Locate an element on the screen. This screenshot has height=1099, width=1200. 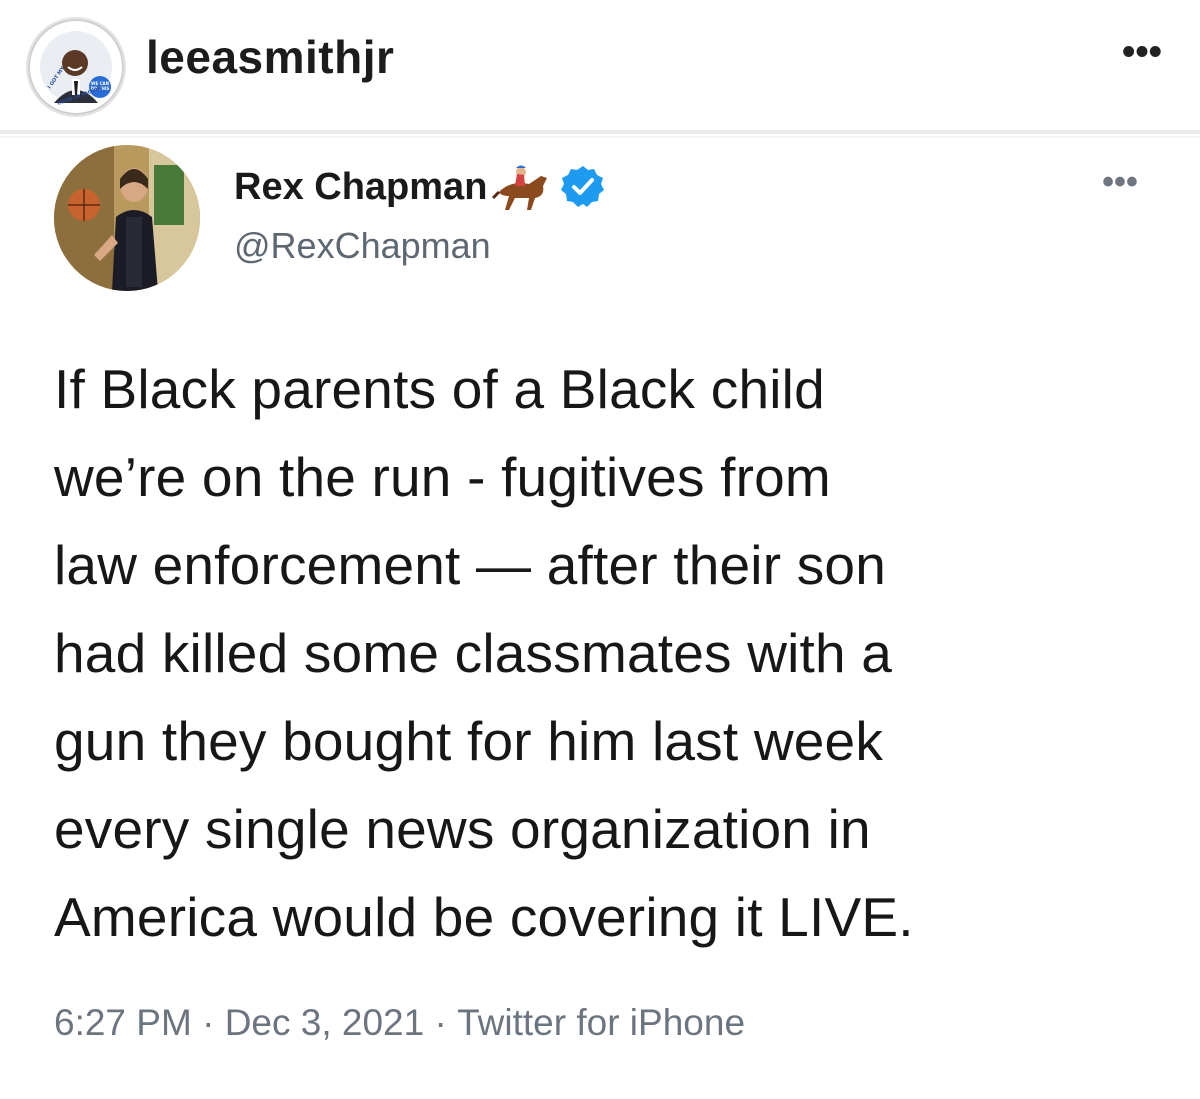
tweet-source: Twitter for iPhone is located at coordinates (601, 1022).